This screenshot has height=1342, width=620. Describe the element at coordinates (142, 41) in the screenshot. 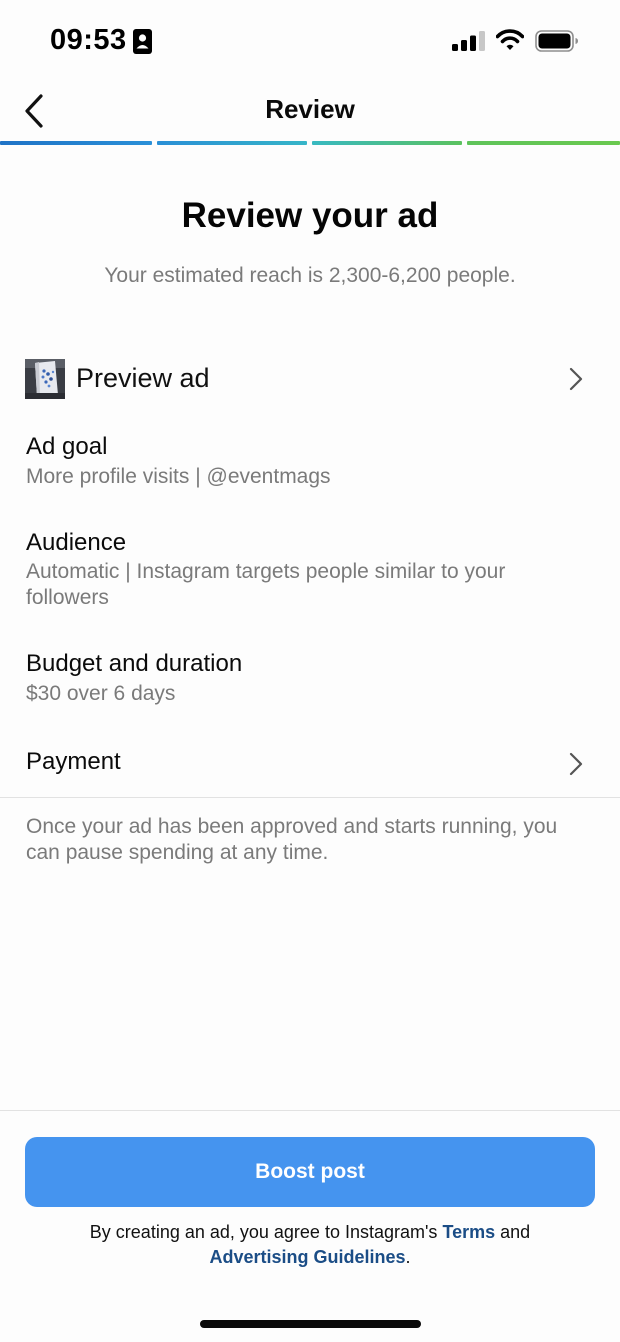

I see `id-card-icon` at that location.